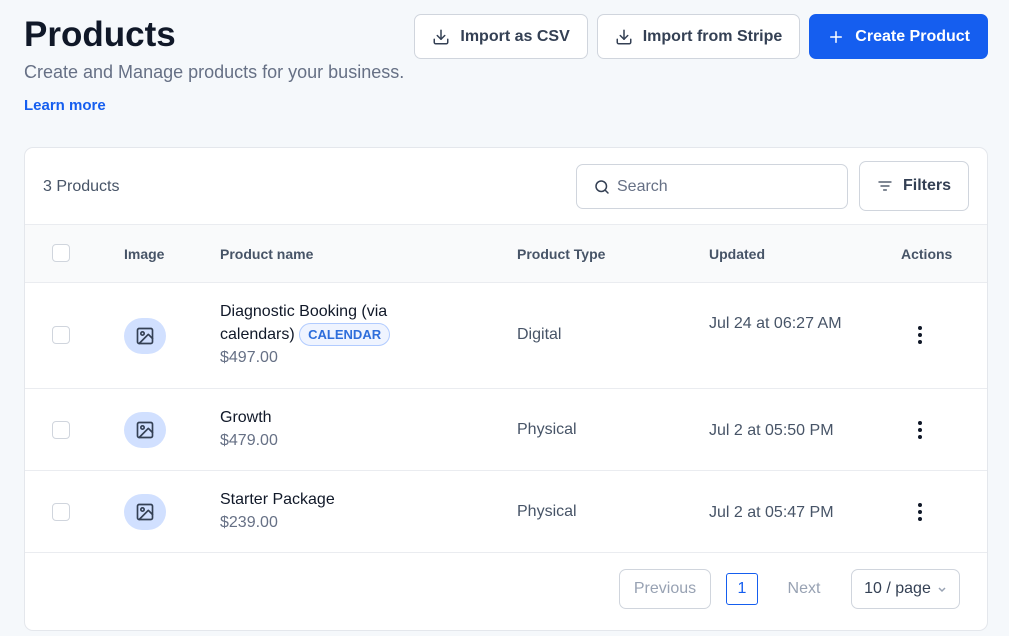 The width and height of the screenshot is (1009, 636). Describe the element at coordinates (804, 589) in the screenshot. I see `next-page-button: Next` at that location.